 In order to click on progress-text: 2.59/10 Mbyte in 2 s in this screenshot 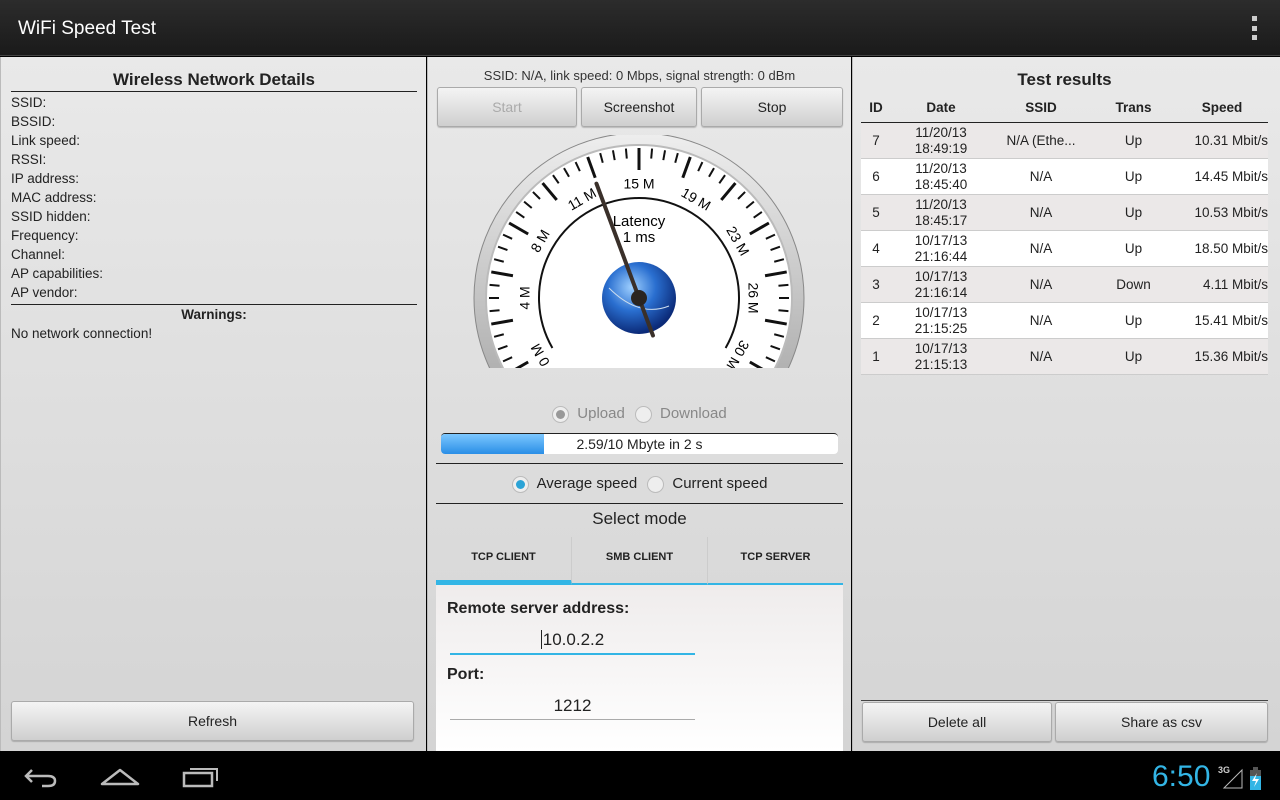, I will do `click(639, 444)`.